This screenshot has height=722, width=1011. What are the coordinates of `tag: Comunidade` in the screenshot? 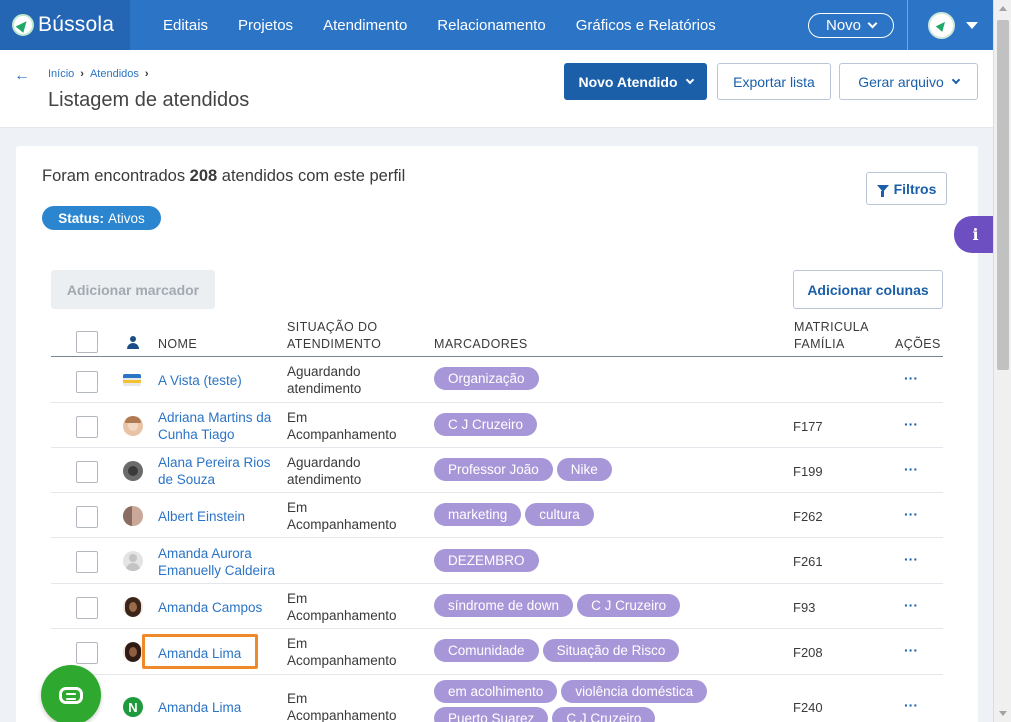 It's located at (486, 650).